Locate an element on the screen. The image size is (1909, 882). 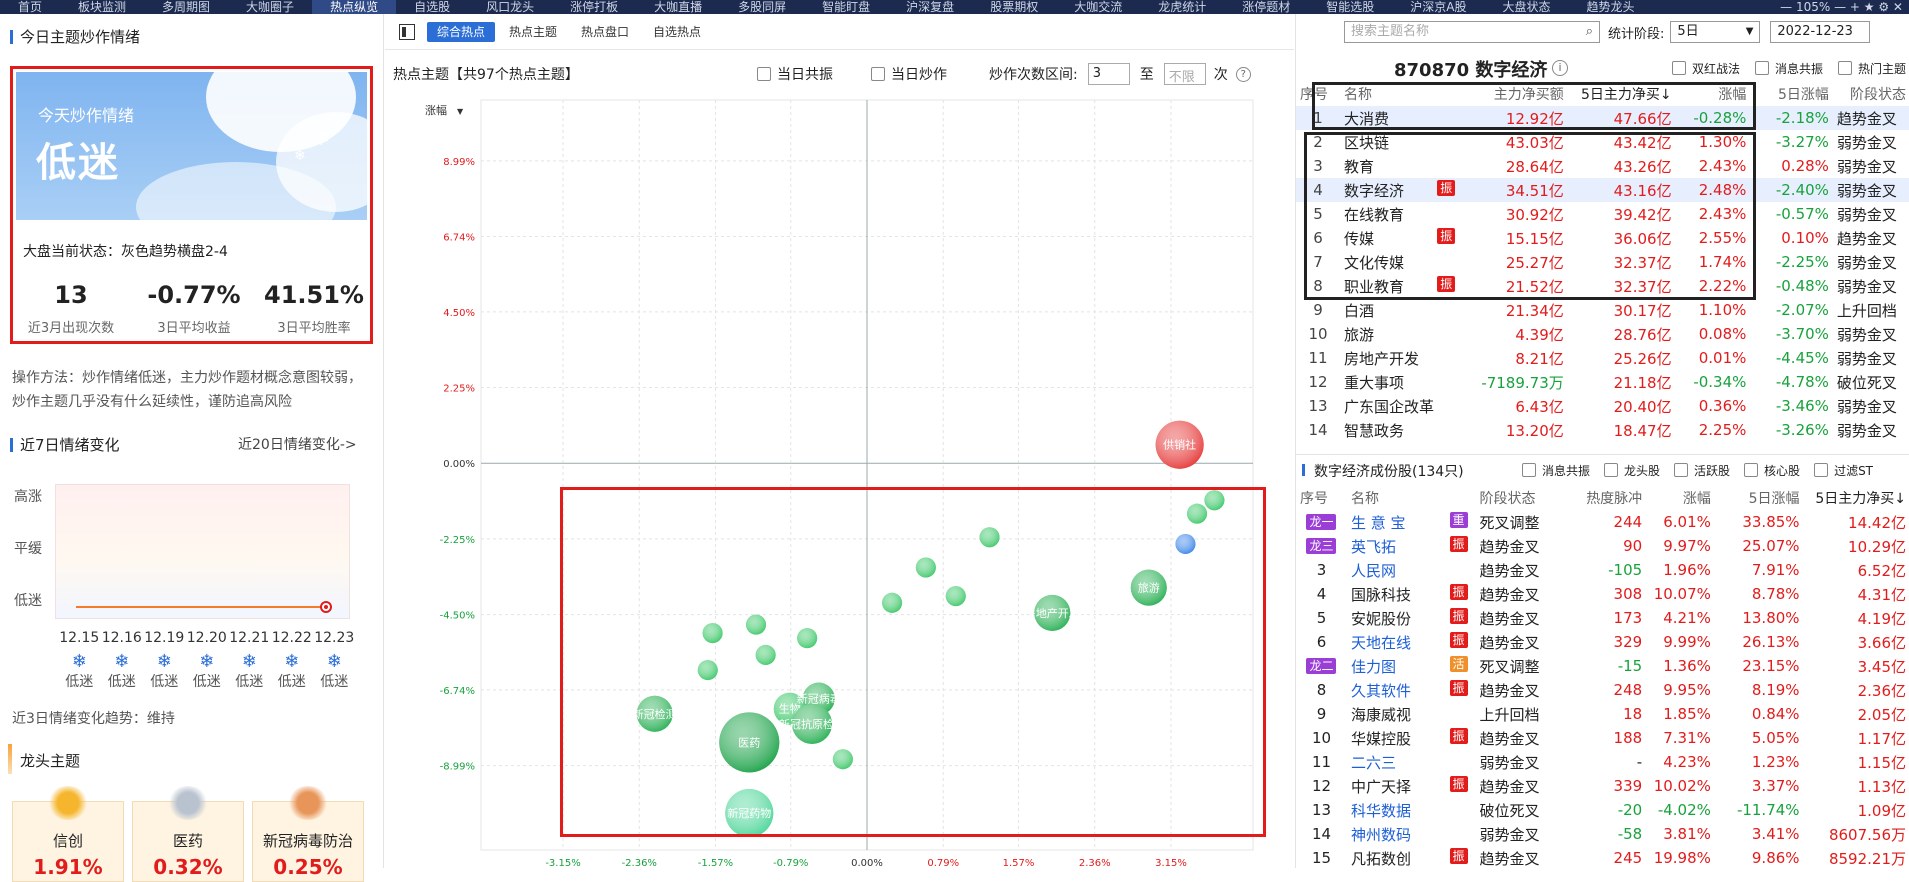
component-row: 10 华媒控股振趋势金叉 188 7.31% 5.05% 1.17亿 is located at coordinates (1602, 738).